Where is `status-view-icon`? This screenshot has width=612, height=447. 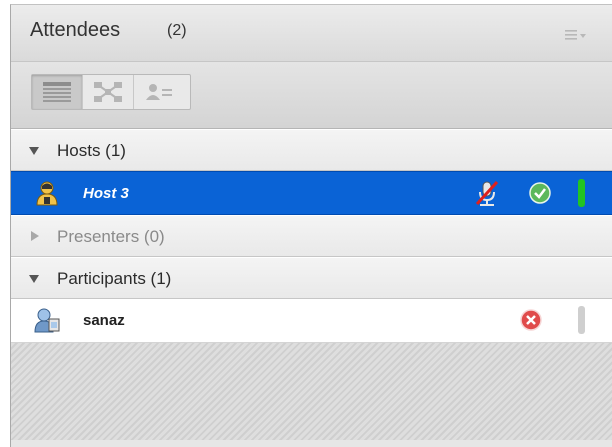 status-view-icon is located at coordinates (159, 92).